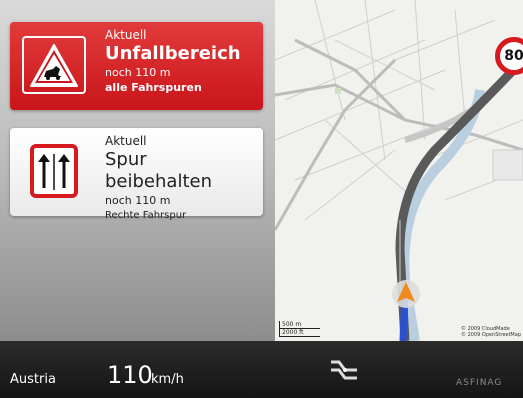  What do you see at coordinates (173, 53) in the screenshot?
I see `warning-title: Unfallbereich` at bounding box center [173, 53].